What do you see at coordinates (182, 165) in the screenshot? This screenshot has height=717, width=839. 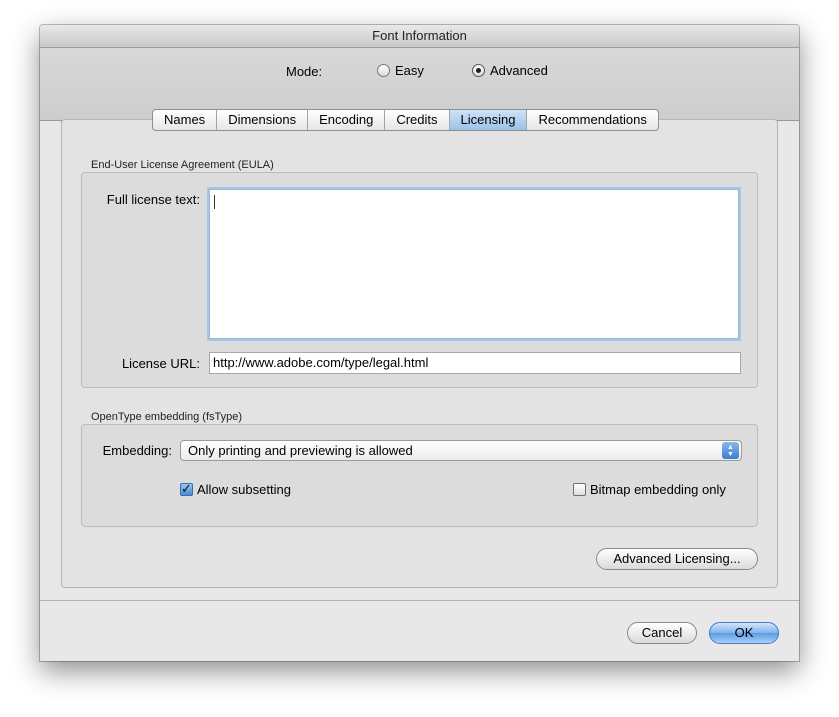 I see `eula-section-title: End-User License Agreement (EULA)` at bounding box center [182, 165].